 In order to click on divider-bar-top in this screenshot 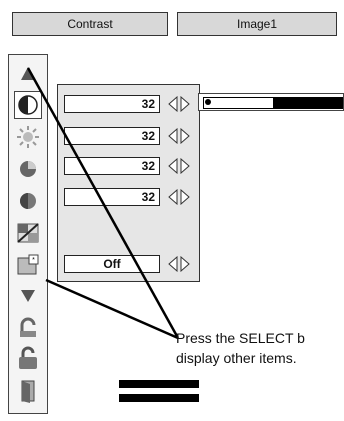, I will do `click(159, 384)`.